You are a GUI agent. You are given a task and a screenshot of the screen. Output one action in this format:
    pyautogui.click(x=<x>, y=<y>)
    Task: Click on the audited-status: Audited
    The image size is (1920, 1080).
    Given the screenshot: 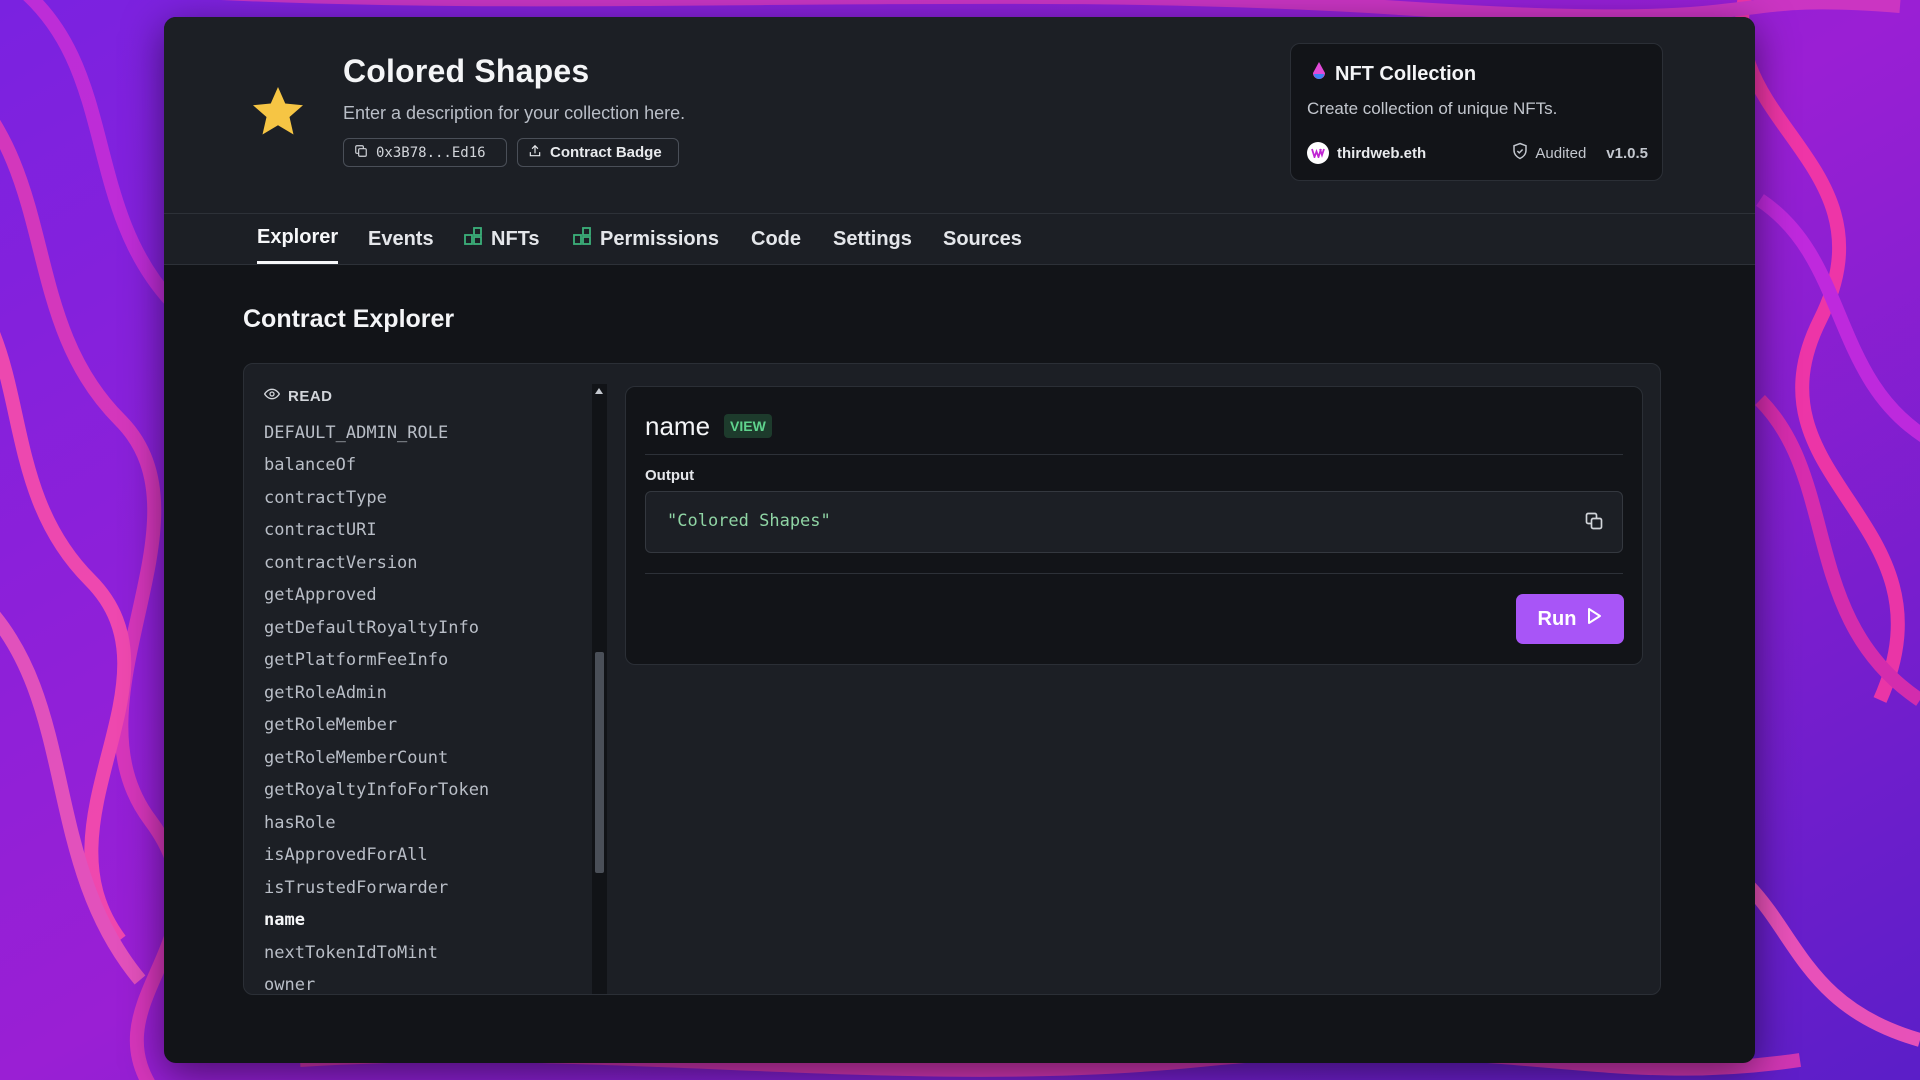 What is the action you would take?
    pyautogui.click(x=1548, y=153)
    